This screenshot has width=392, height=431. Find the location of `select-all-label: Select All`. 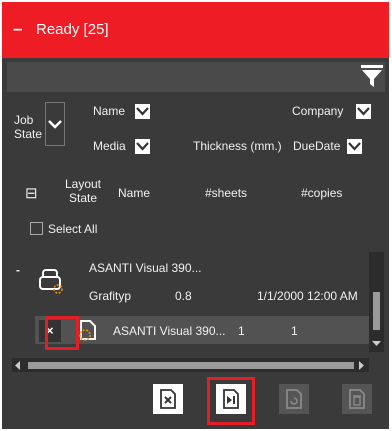

select-all-label: Select All is located at coordinates (72, 229).